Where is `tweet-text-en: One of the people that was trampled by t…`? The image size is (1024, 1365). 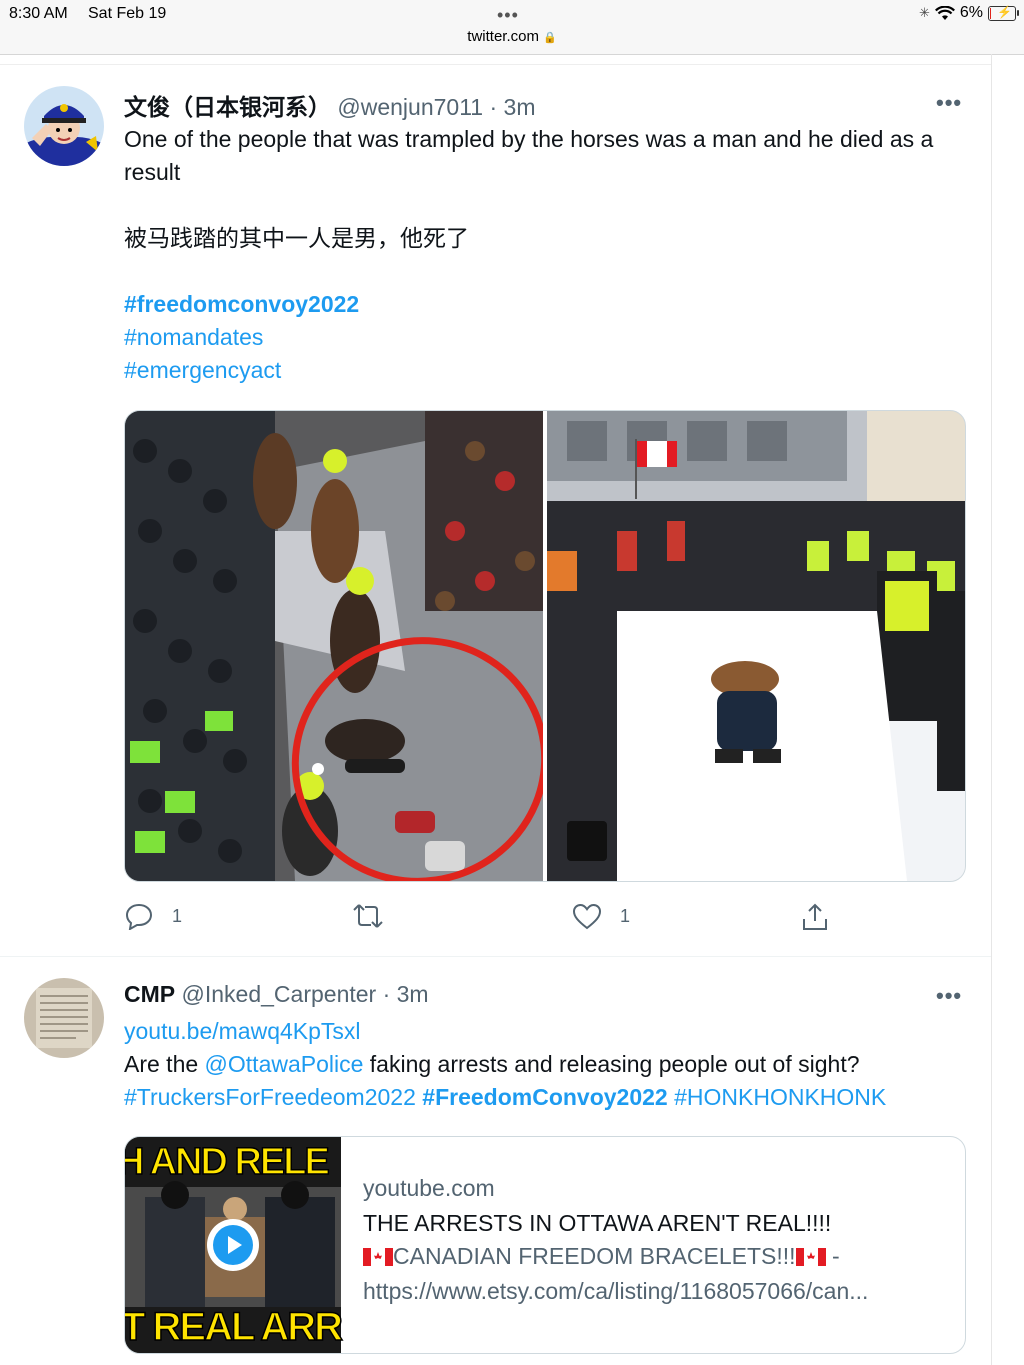
tweet-text-en: One of the people that was trampled by t… is located at coordinates (529, 155).